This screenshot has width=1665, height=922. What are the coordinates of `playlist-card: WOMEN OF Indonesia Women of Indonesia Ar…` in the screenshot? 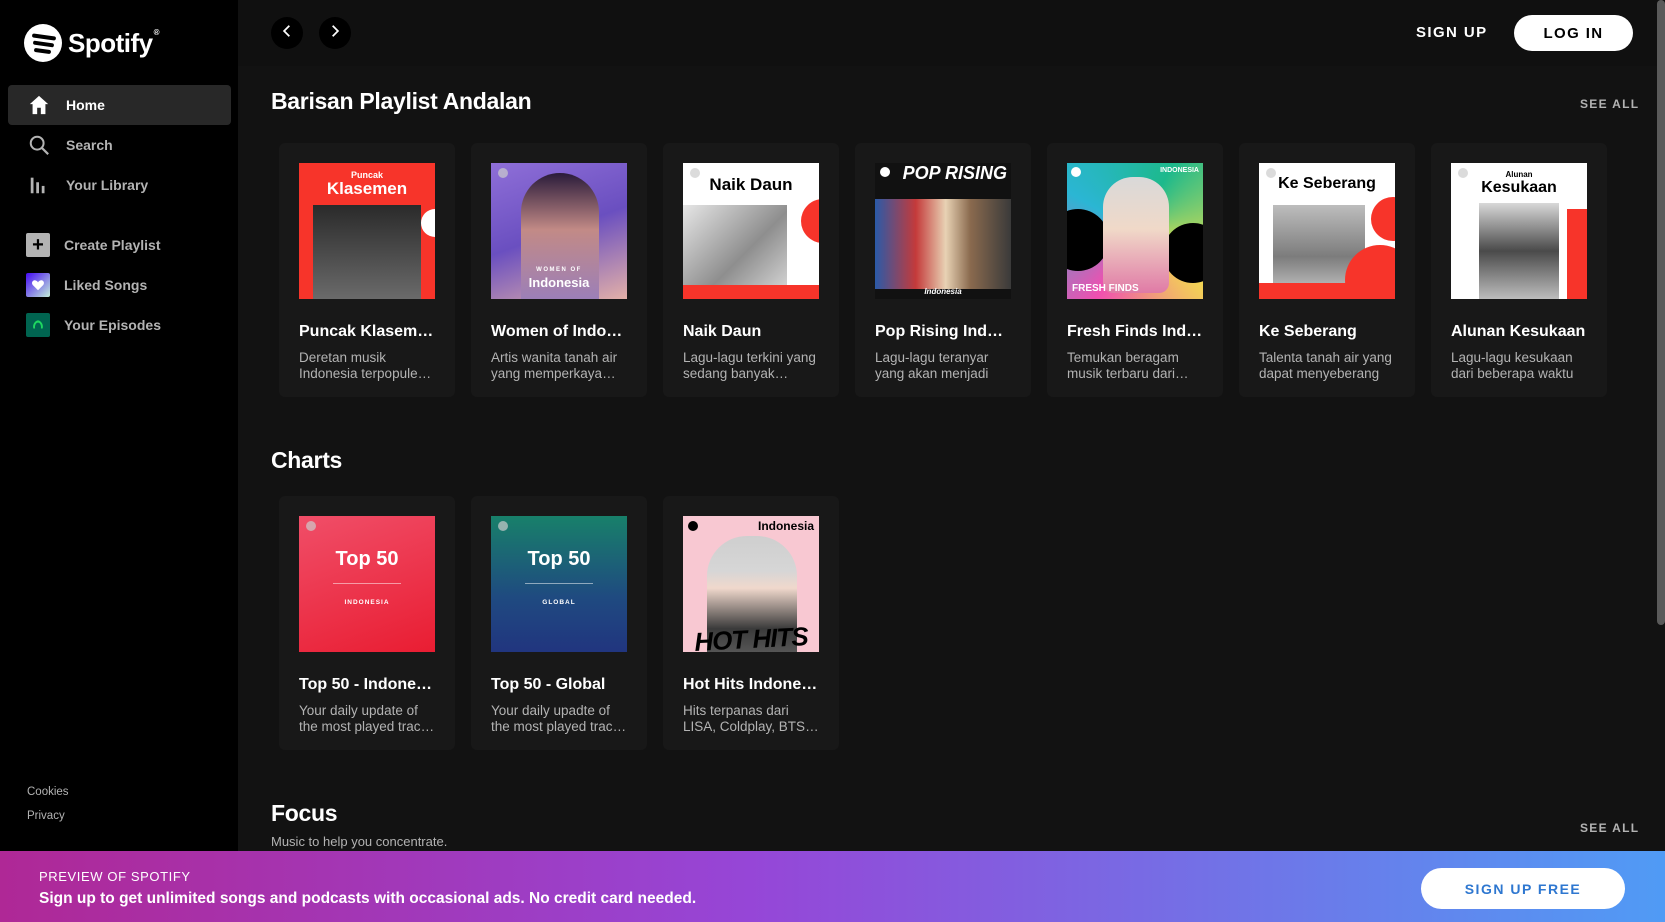 It's located at (559, 270).